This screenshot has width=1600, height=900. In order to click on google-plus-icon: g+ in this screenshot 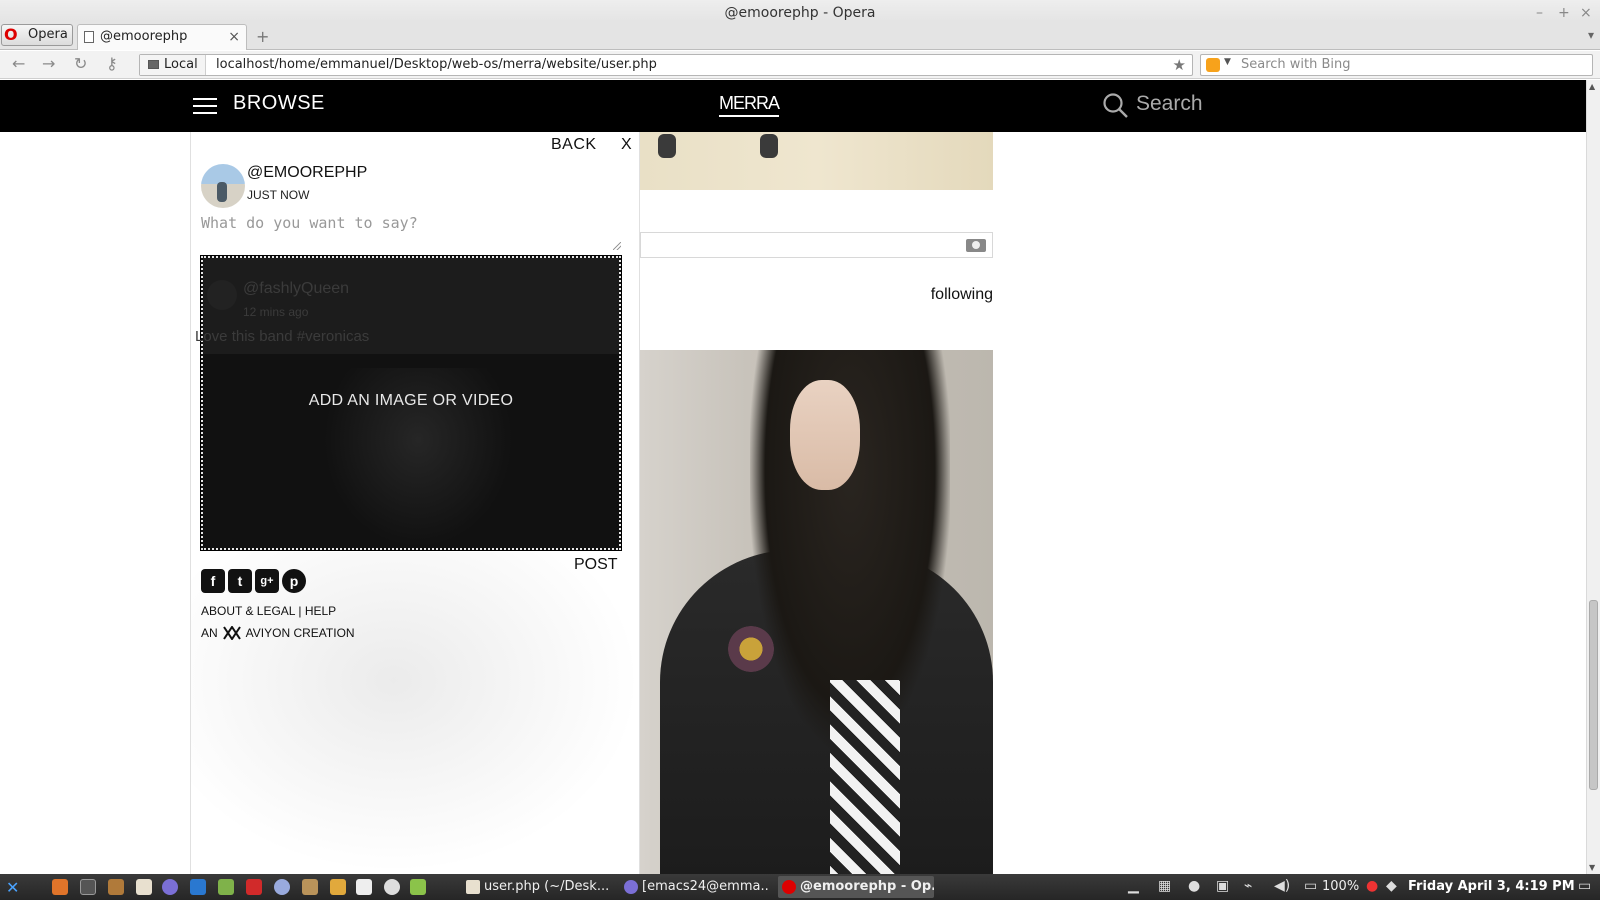, I will do `click(267, 581)`.